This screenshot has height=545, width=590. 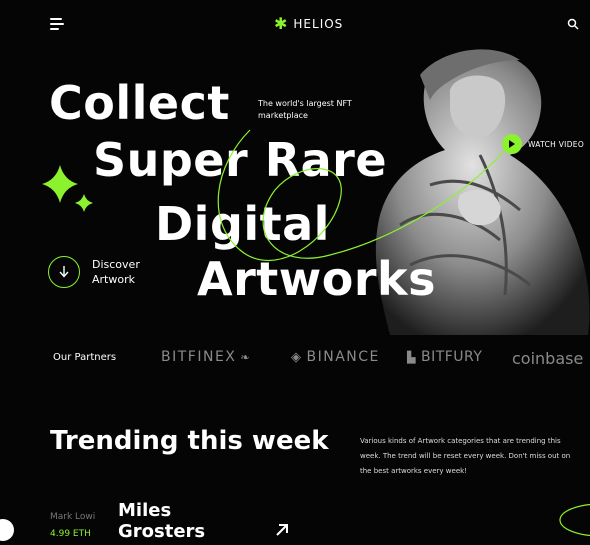 I want to click on hero-heading-line-1: Collect, so click(x=139, y=103).